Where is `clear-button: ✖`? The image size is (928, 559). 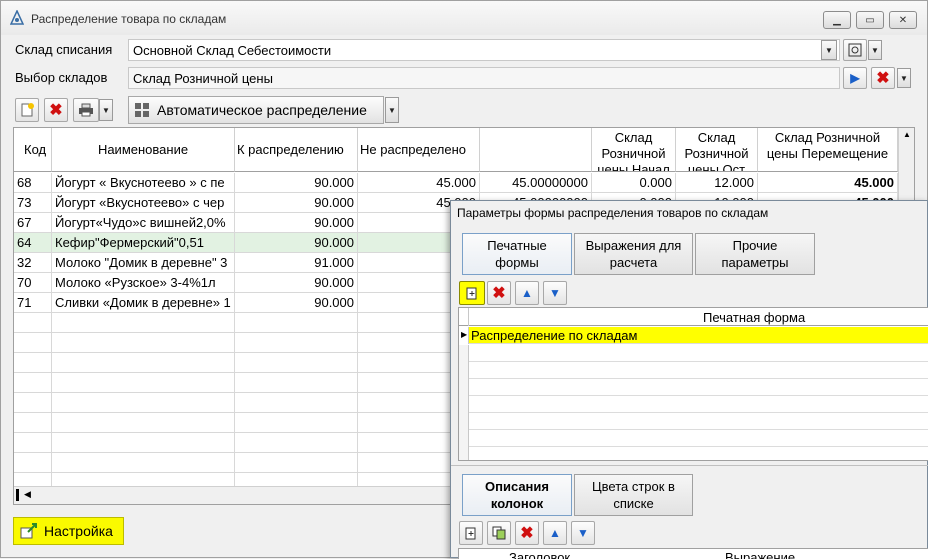
clear-button: ✖ is located at coordinates (883, 78).